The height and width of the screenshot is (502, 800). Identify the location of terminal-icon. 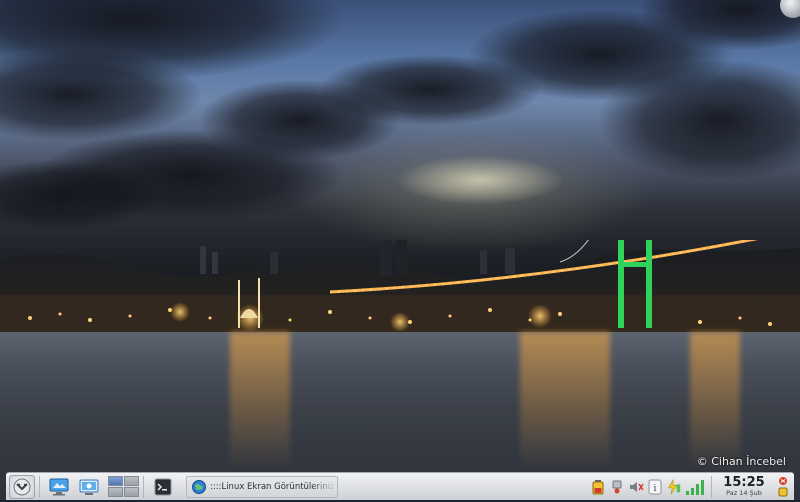
(163, 486).